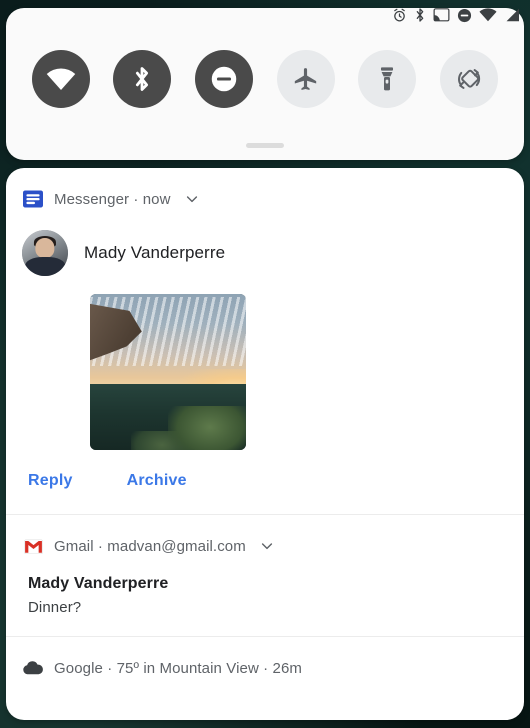  I want to click on auto-rotate-tile, so click(469, 79).